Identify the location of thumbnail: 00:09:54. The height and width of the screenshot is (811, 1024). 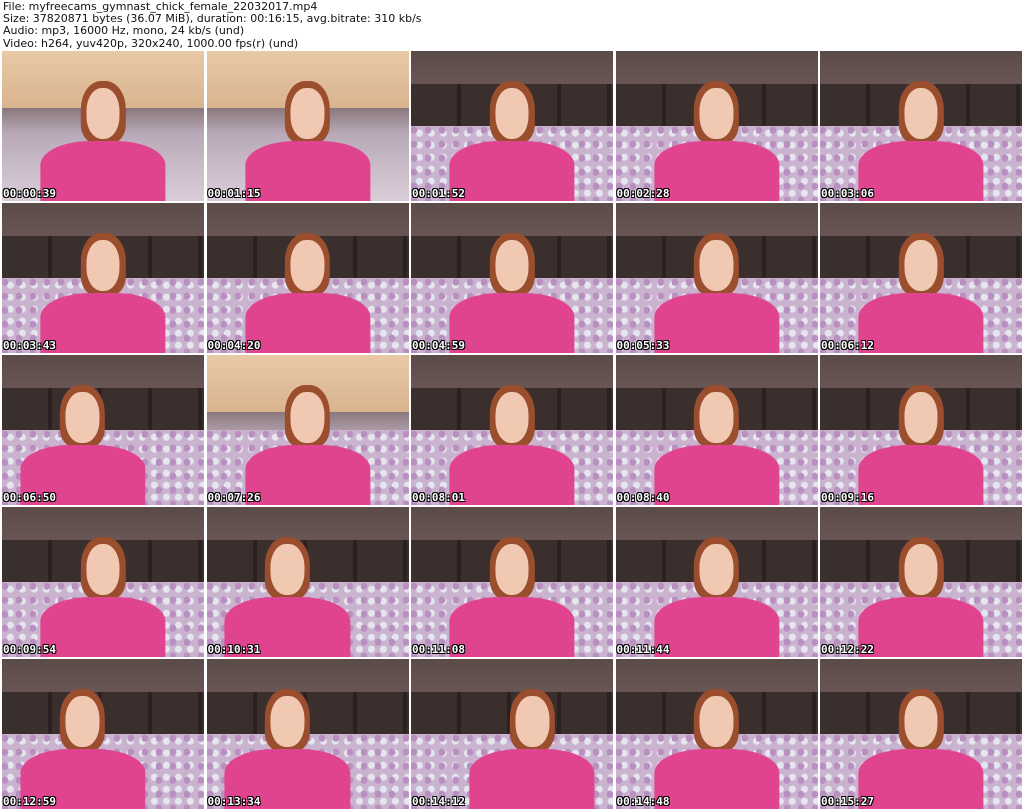
(103, 582).